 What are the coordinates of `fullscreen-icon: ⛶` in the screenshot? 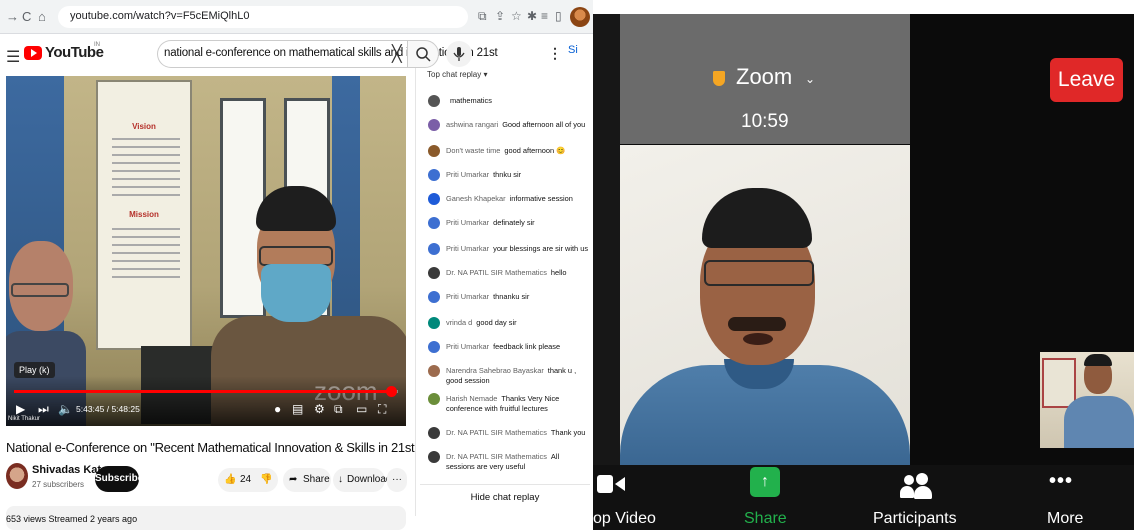 It's located at (382, 409).